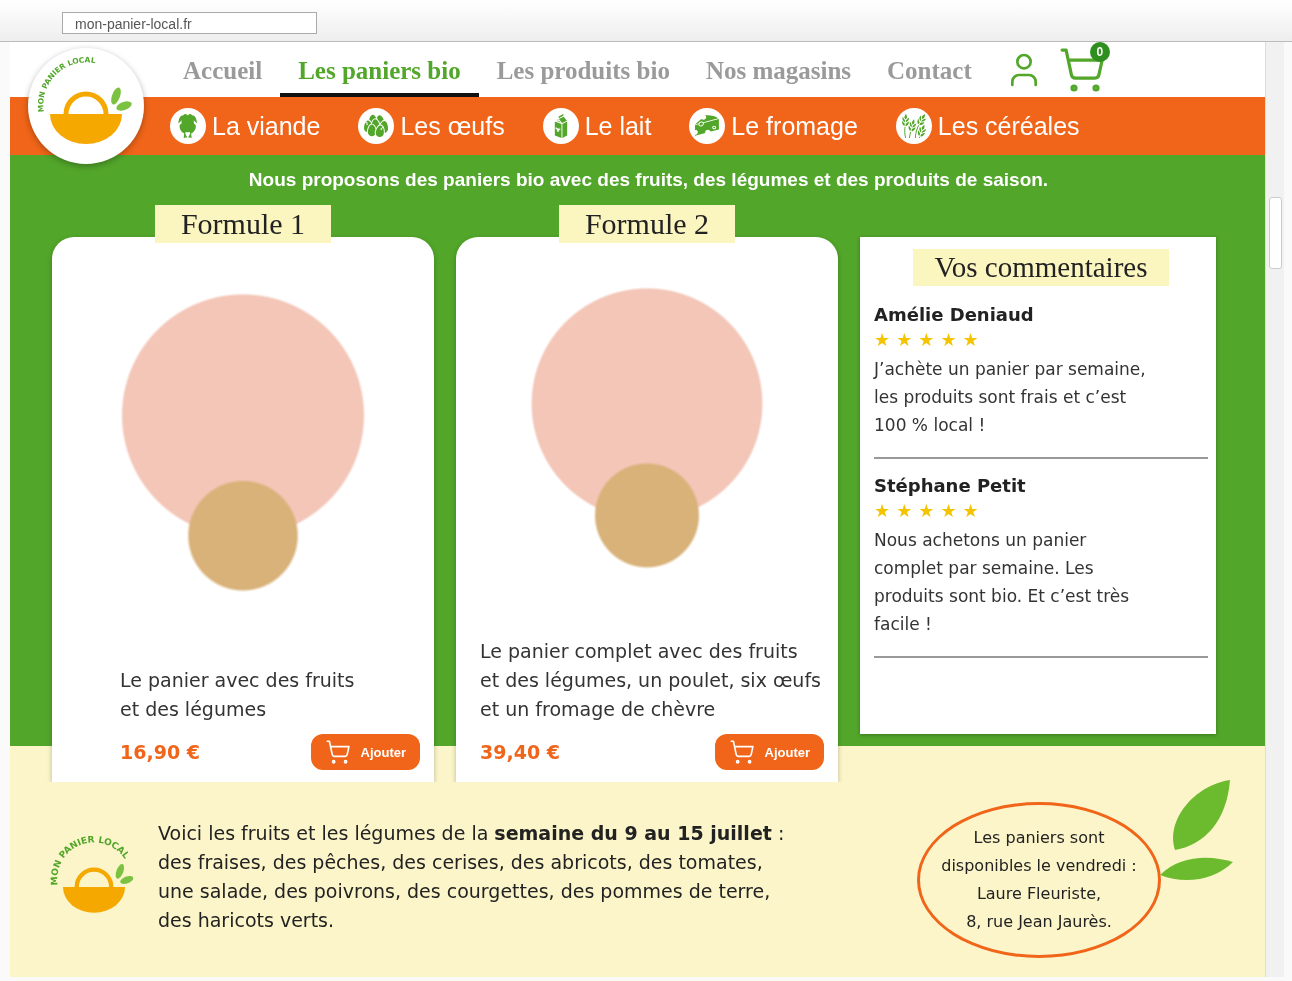  Describe the element at coordinates (707, 126) in the screenshot. I see `cheese-icon` at that location.